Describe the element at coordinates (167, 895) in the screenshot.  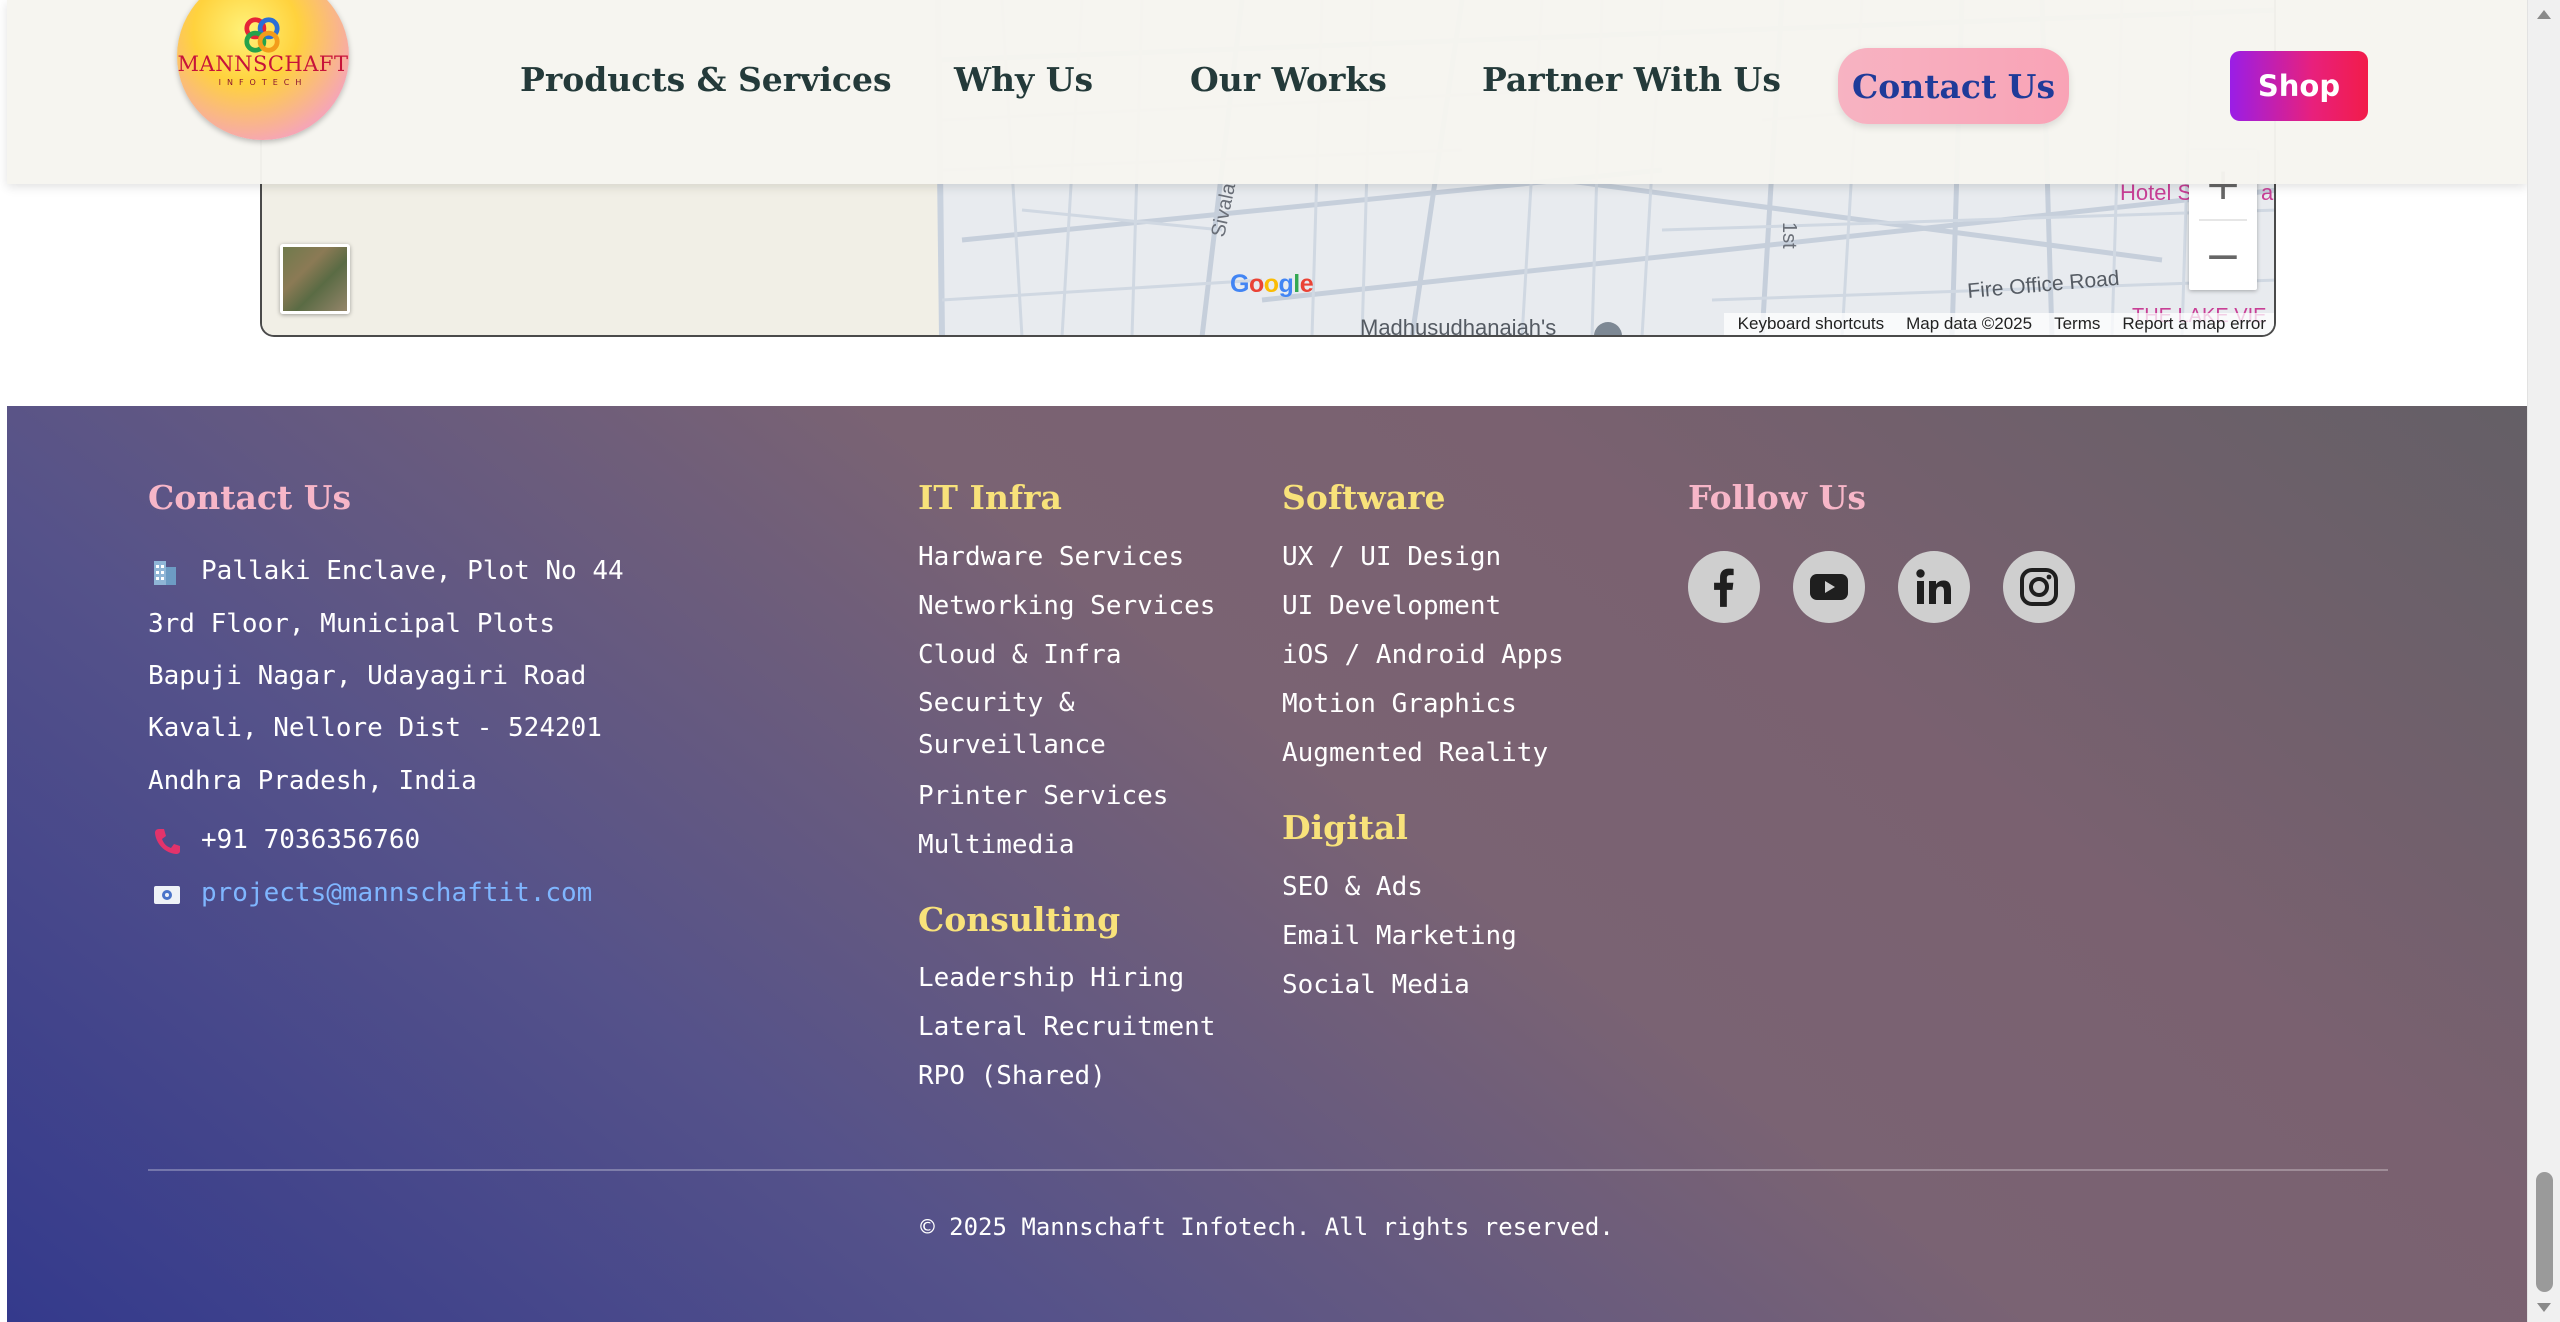
I see `email-icon` at that location.